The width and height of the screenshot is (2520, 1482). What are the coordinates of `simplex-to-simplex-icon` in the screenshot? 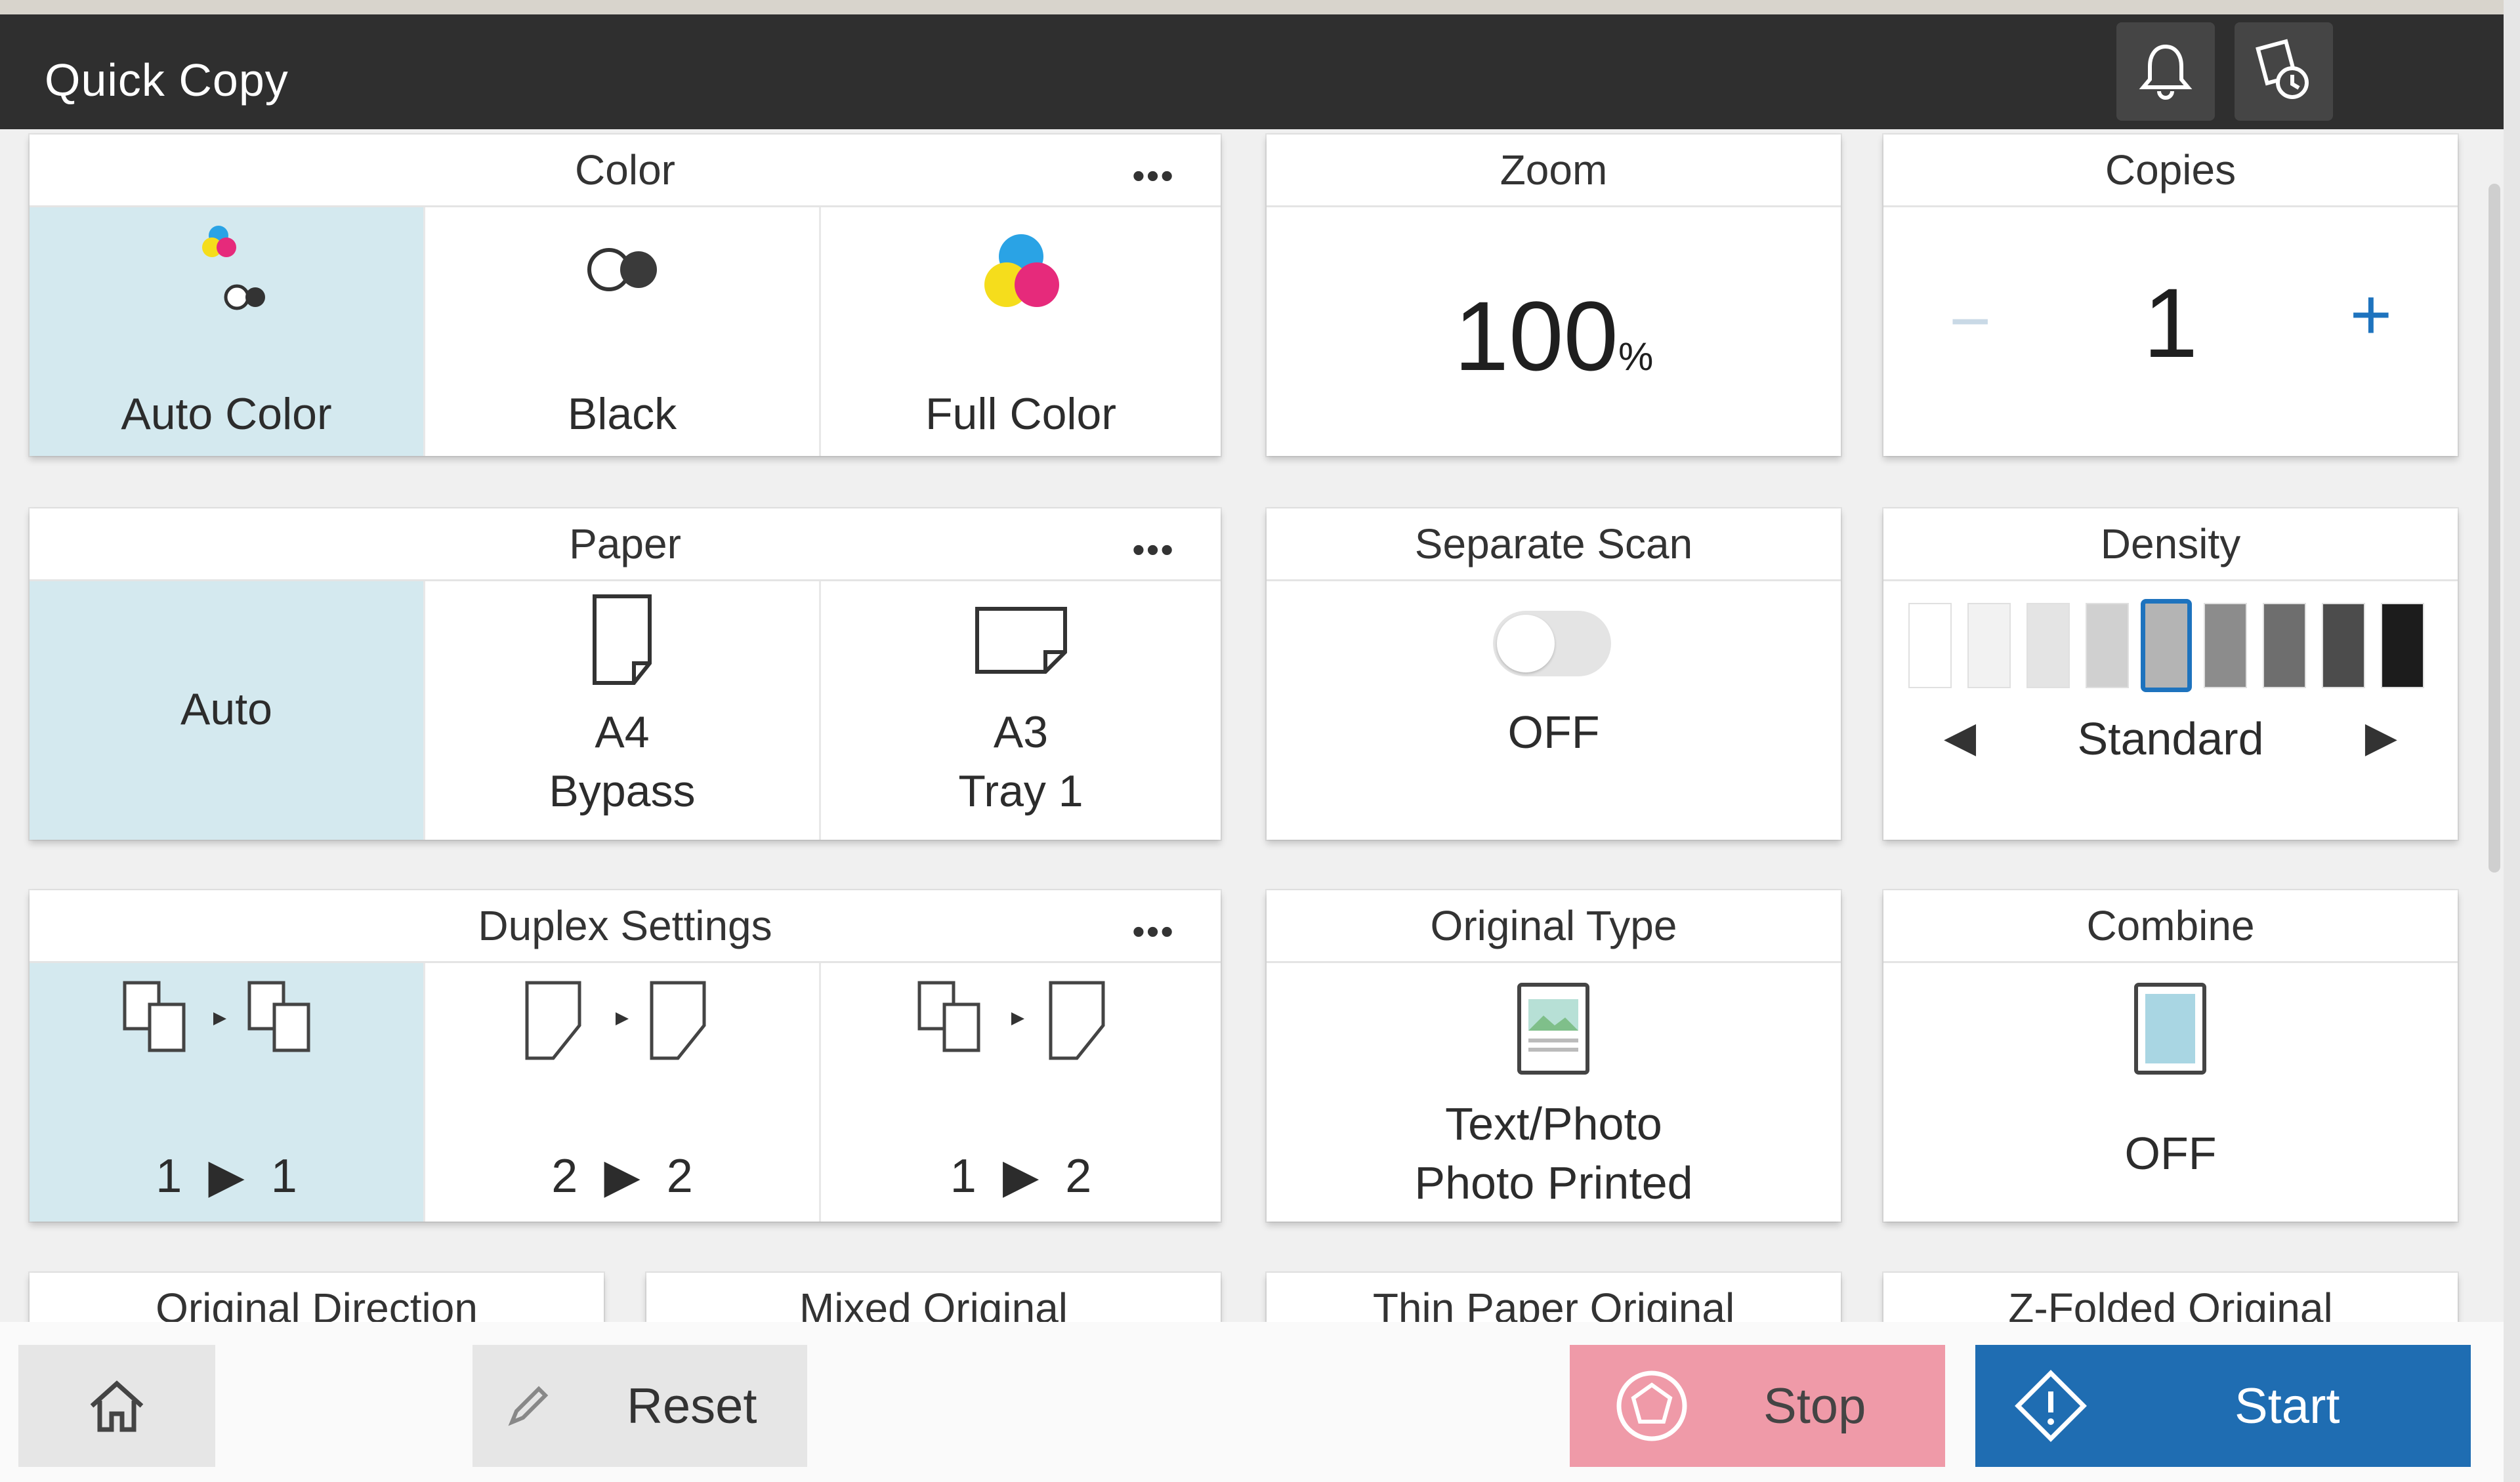 It's located at (216, 1016).